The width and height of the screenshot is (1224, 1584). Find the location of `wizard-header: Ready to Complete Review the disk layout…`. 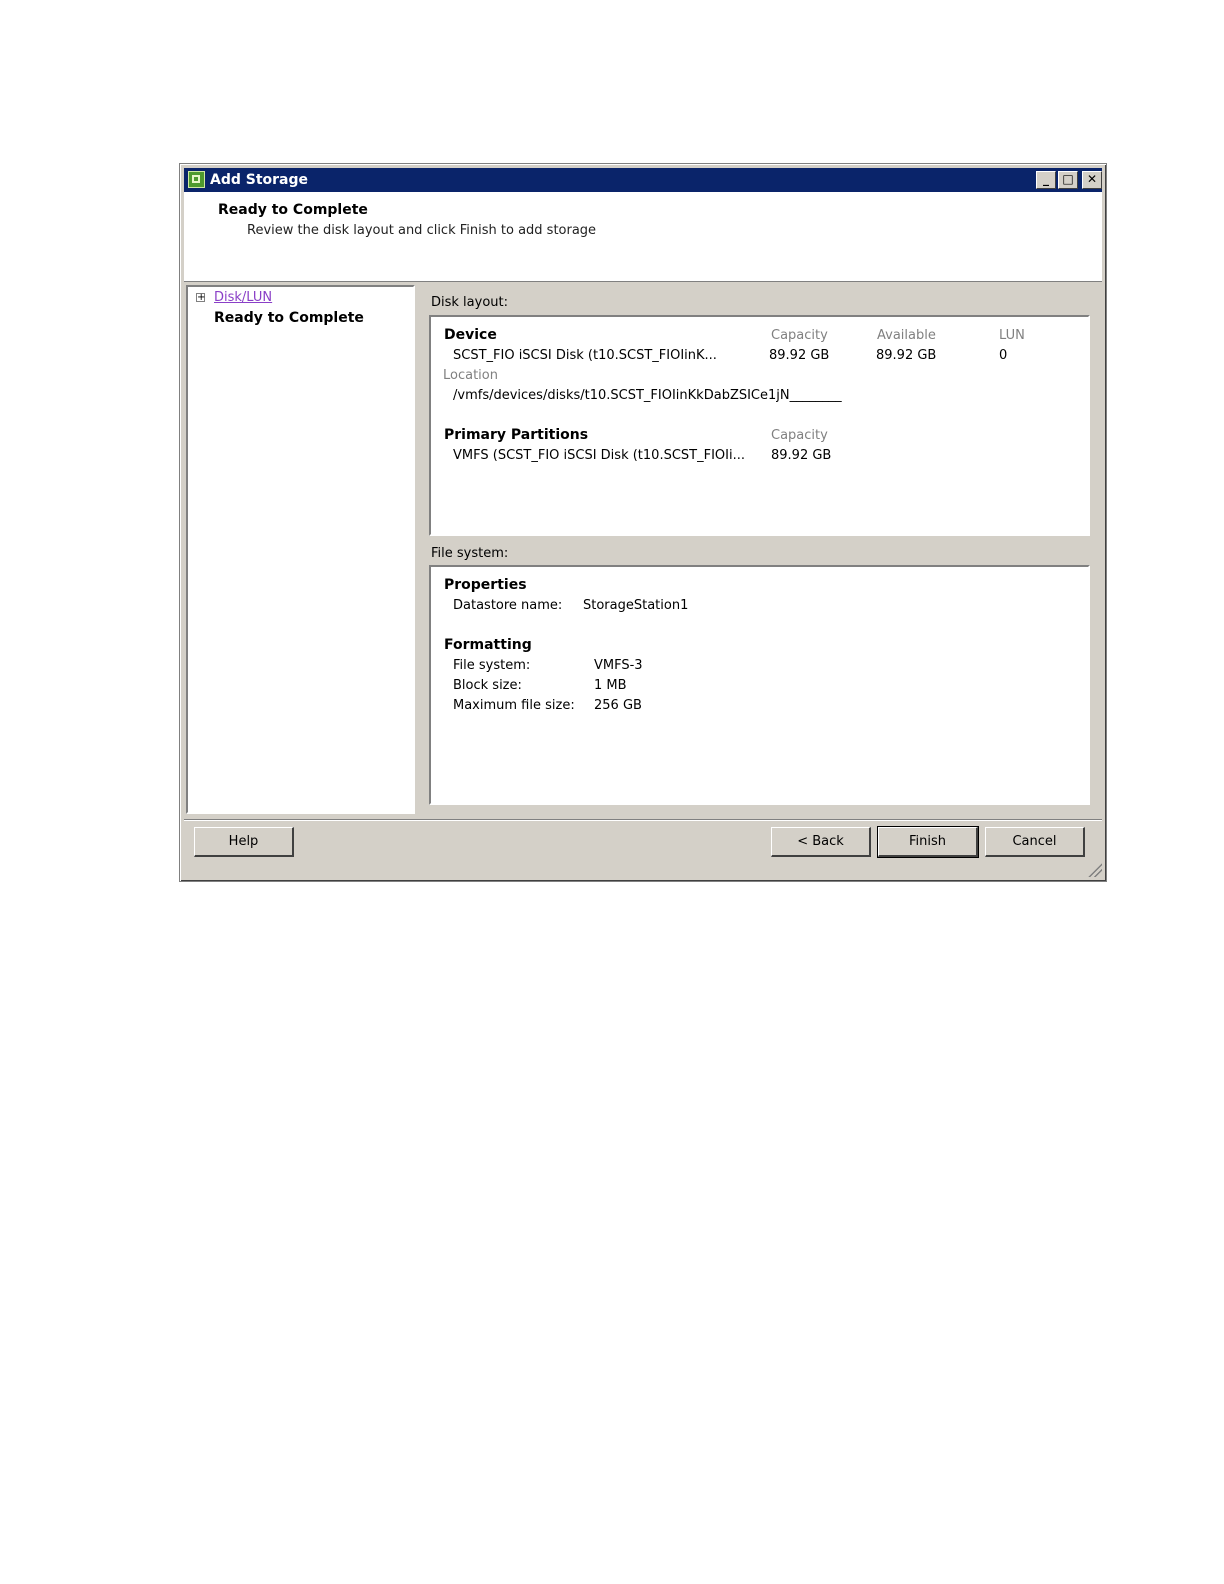

wizard-header: Ready to Complete Review the disk layout… is located at coordinates (643, 237).